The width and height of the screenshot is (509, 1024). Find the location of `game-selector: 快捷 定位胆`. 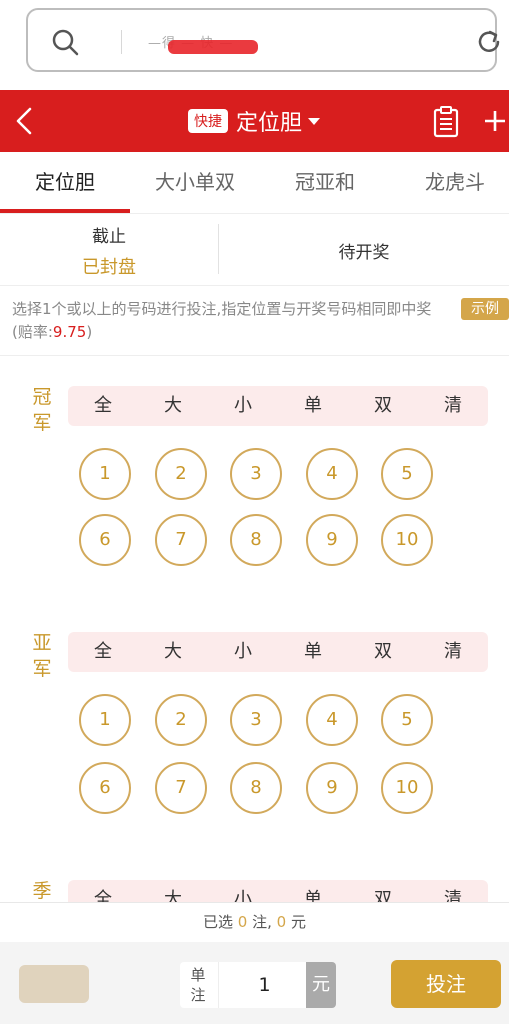

game-selector: 快捷 定位胆 is located at coordinates (254, 121).